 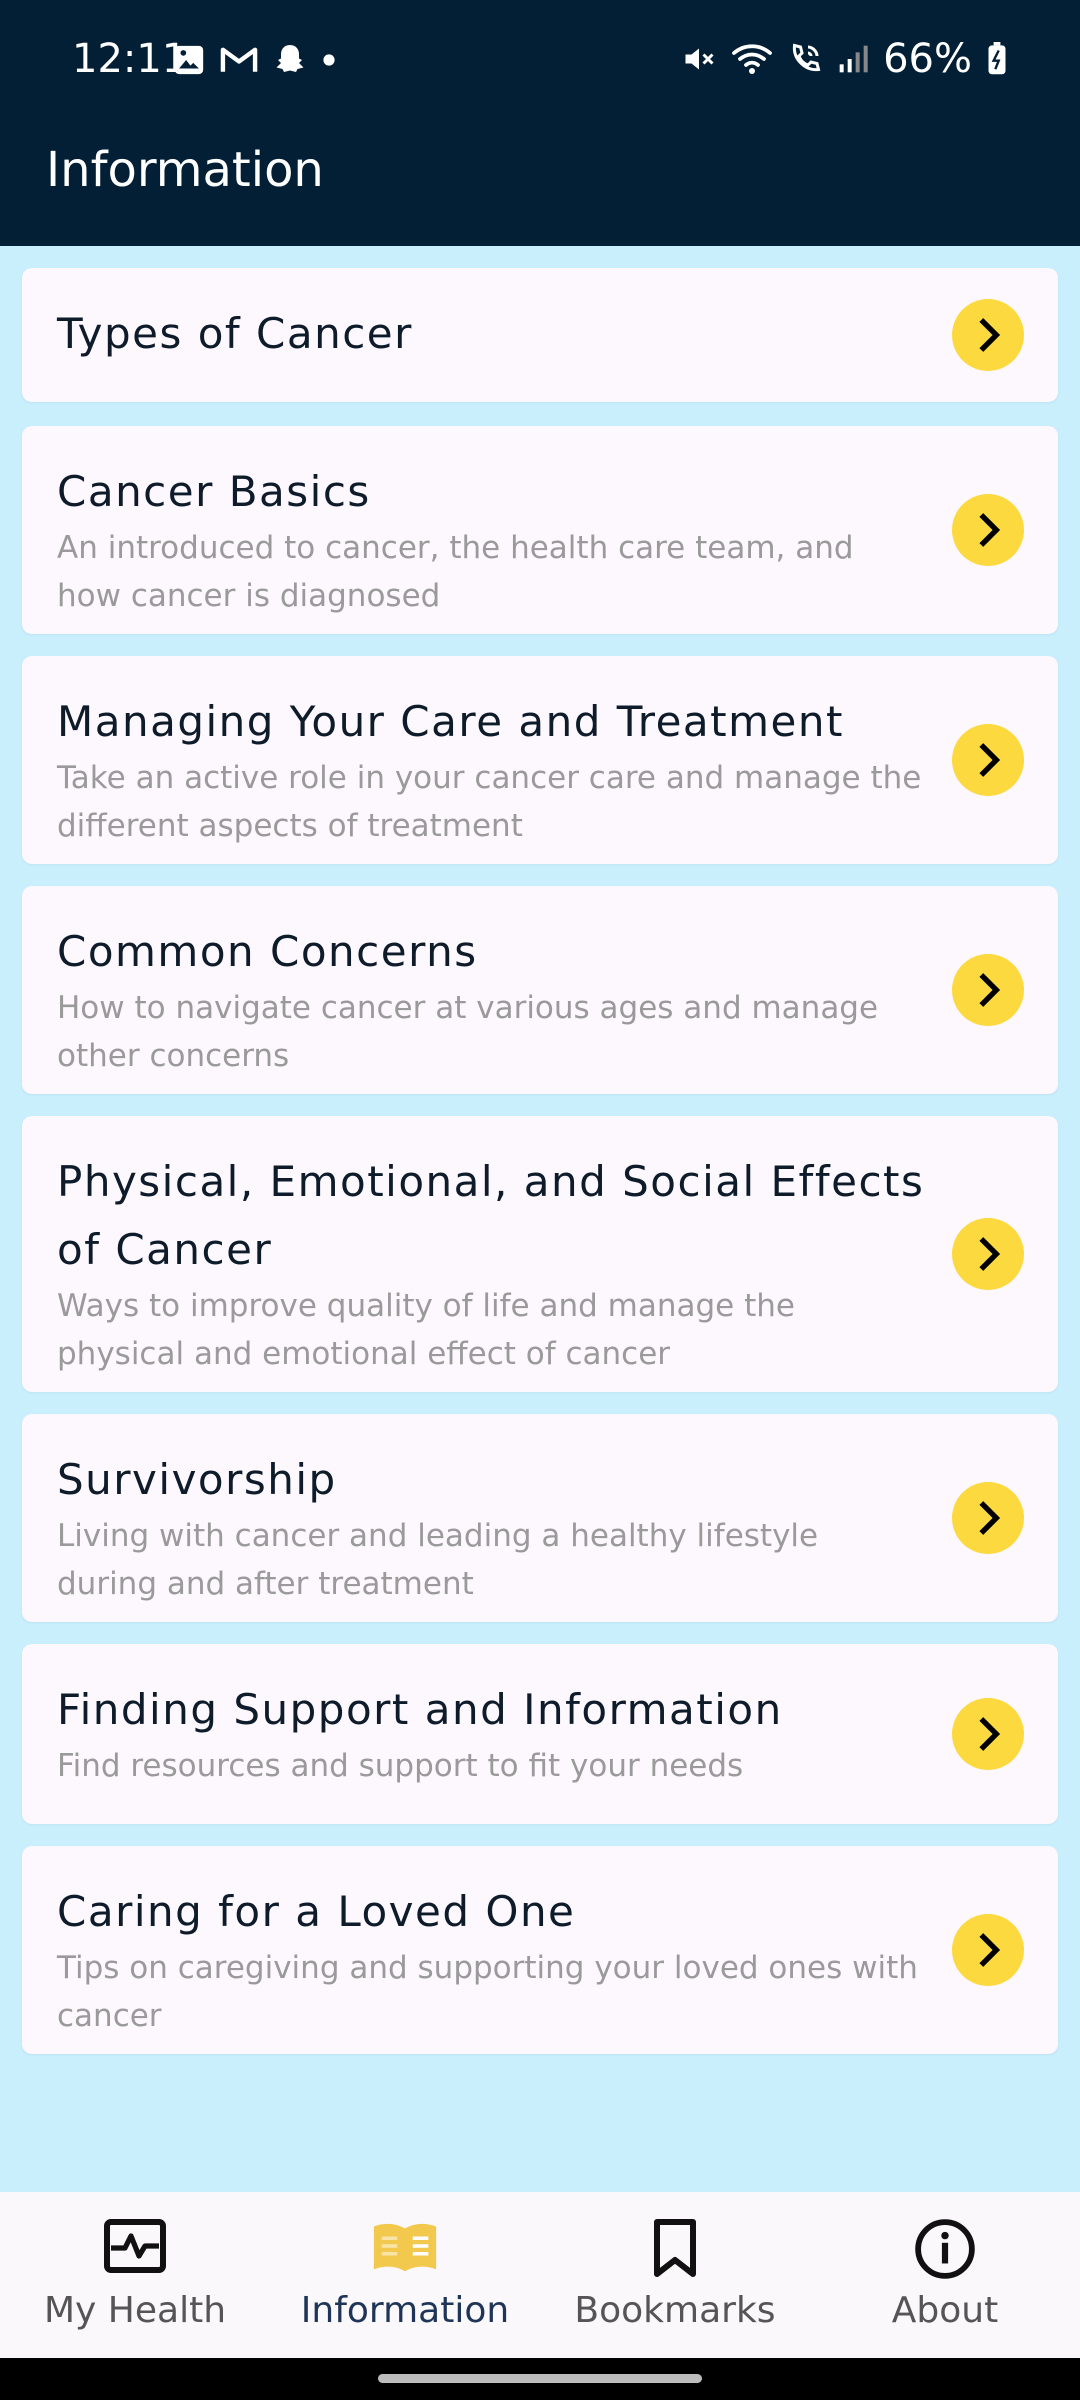 I want to click on nav-label: Information, so click(x=405, y=2310).